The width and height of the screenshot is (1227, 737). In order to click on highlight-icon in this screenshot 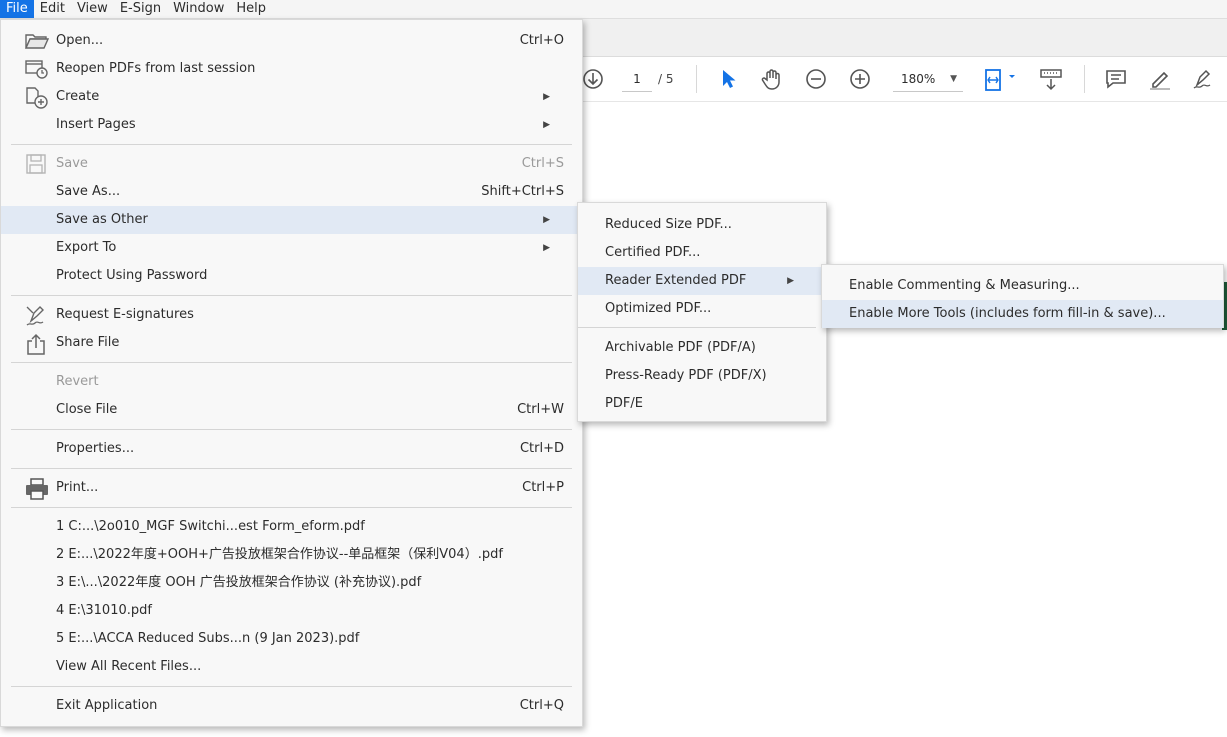, I will do `click(1160, 79)`.